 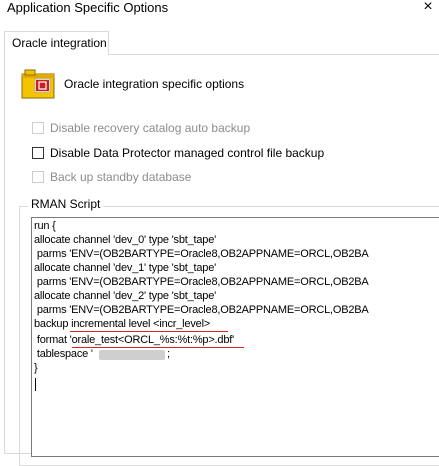 I want to click on script-line: allocate channel 'dev_1' type 'sbt_tape', so click(x=125, y=268).